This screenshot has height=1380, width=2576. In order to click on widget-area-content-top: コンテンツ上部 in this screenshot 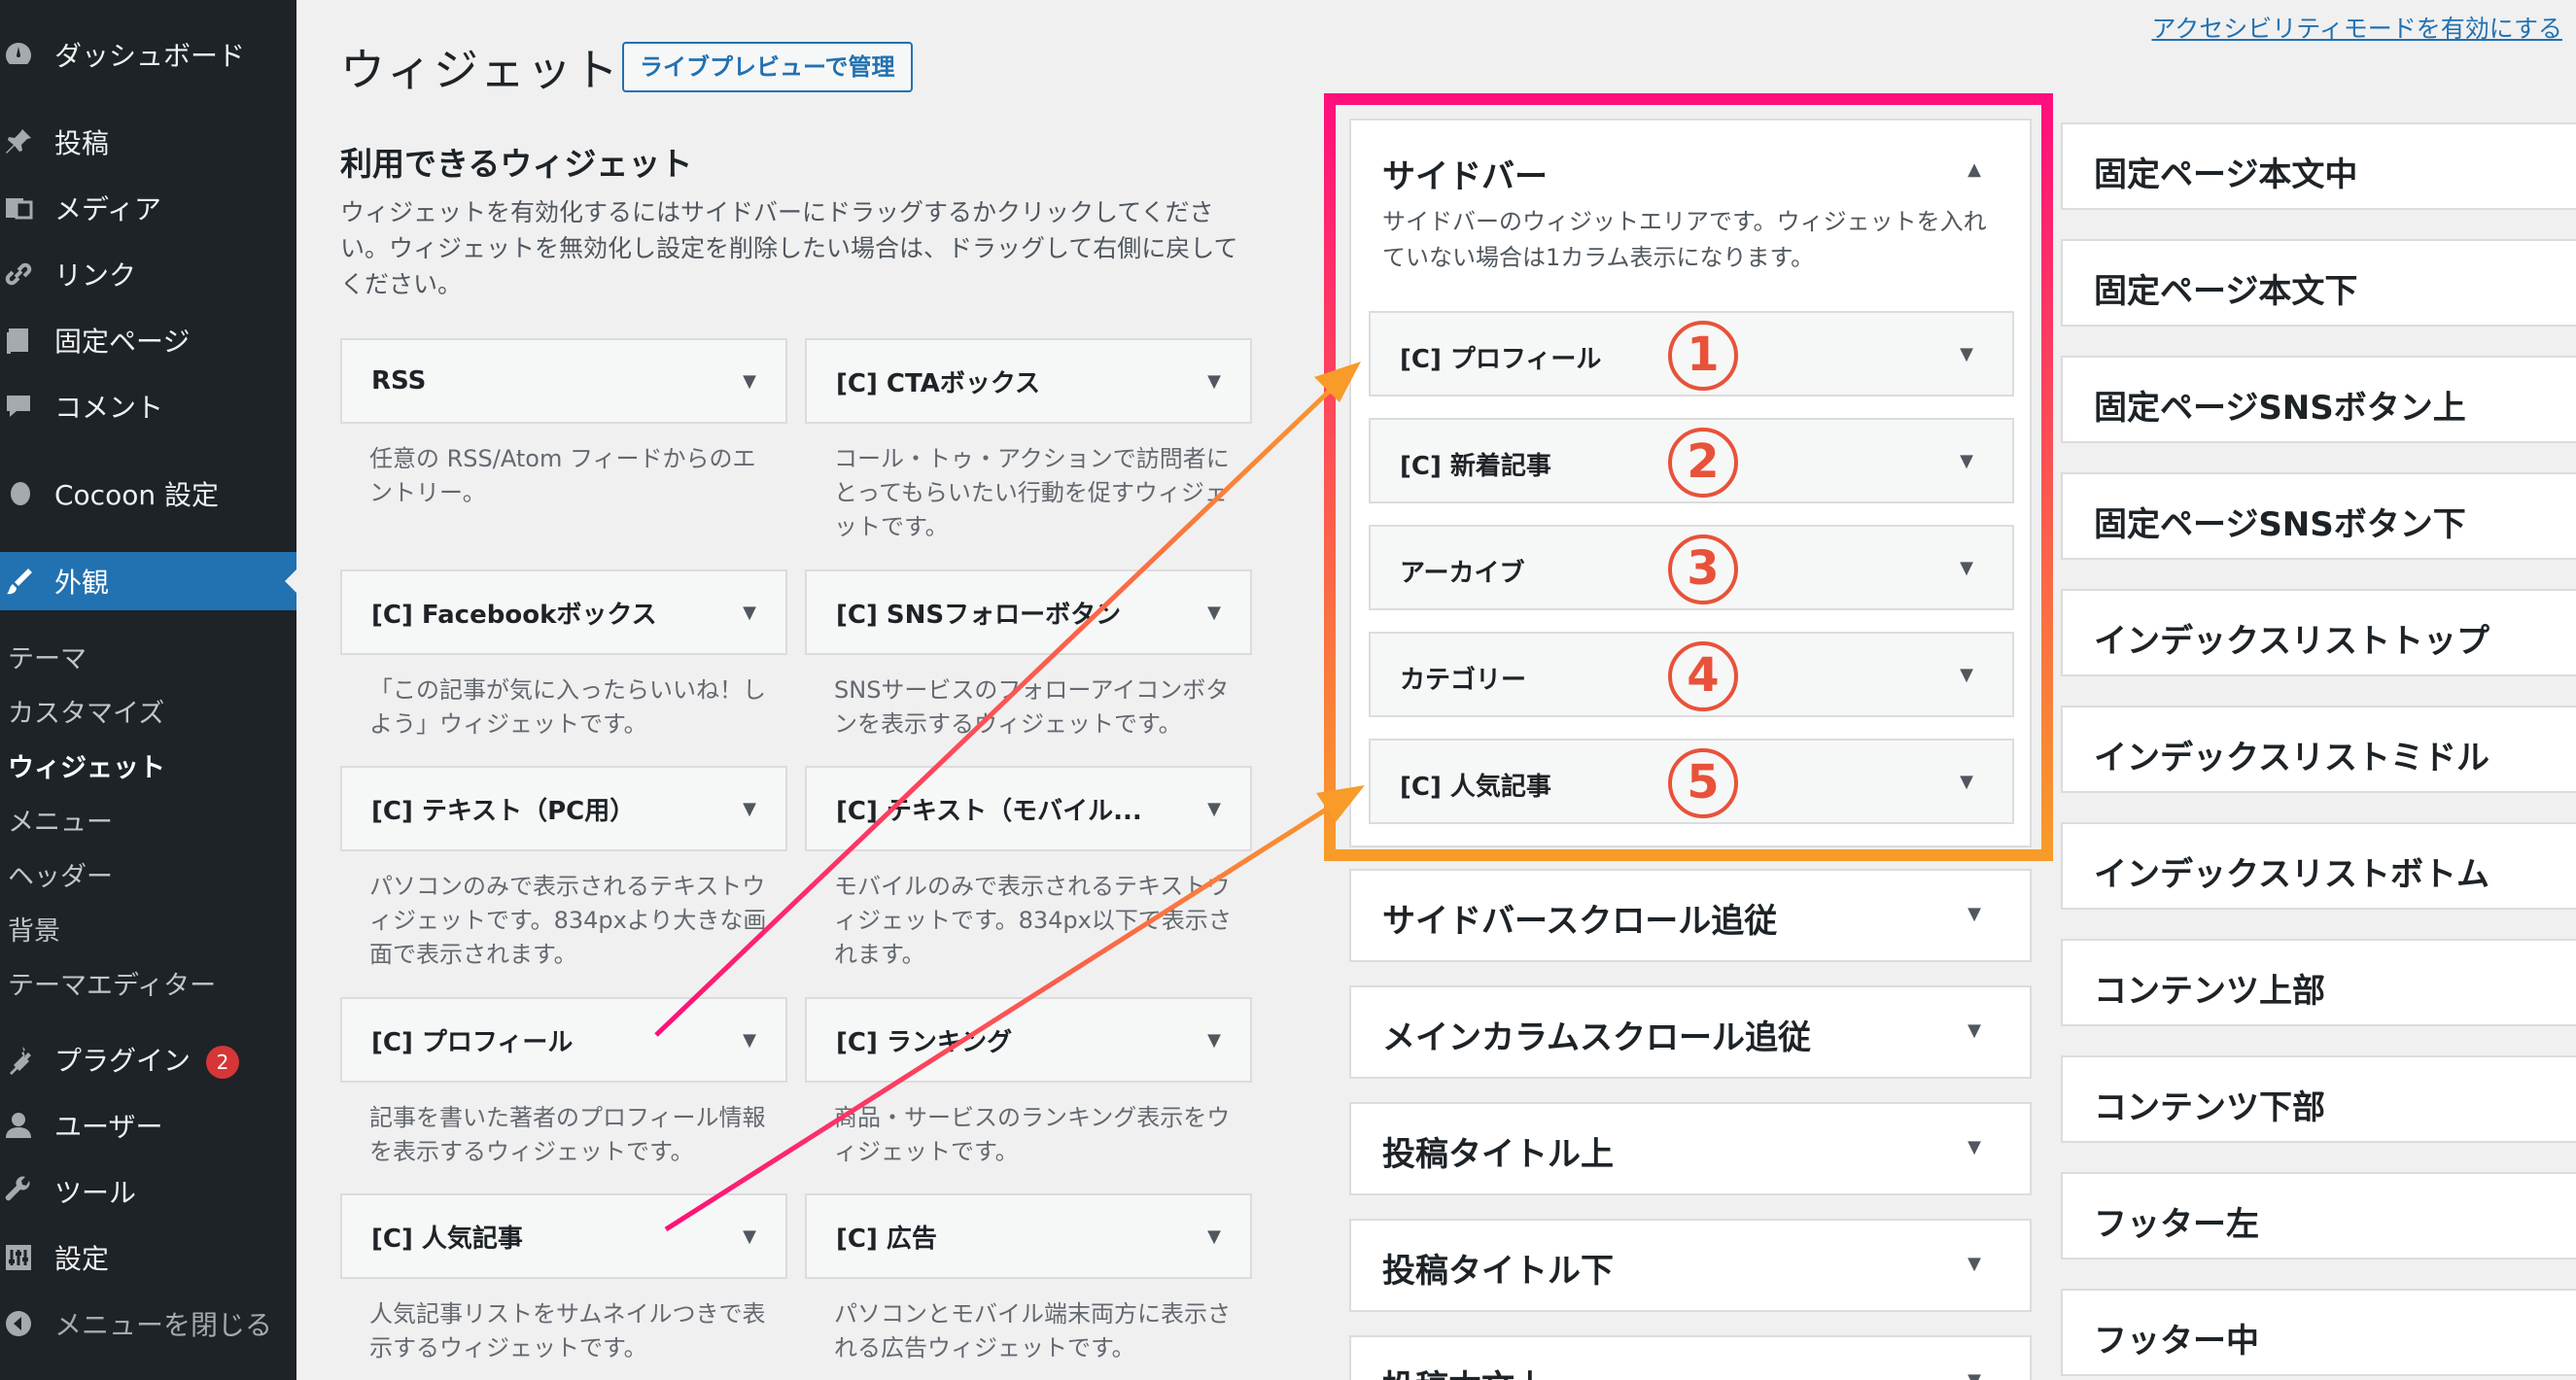, I will do `click(2318, 982)`.